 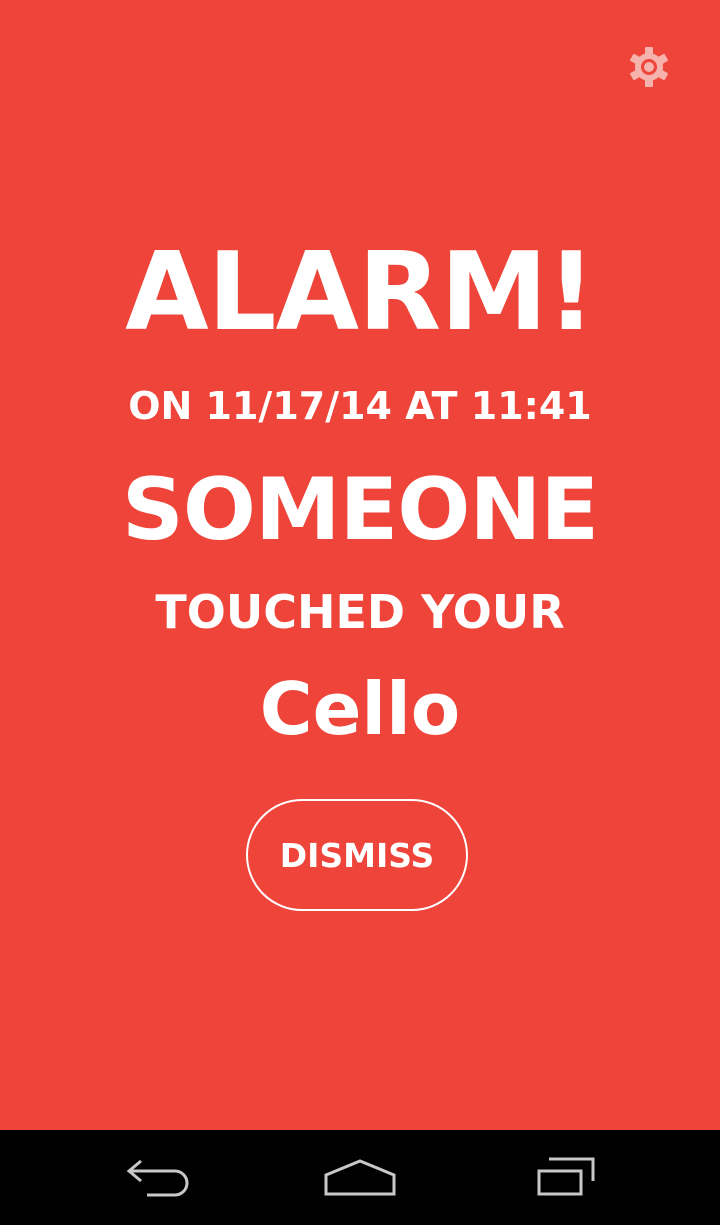 I want to click on home-icon, so click(x=360, y=1177).